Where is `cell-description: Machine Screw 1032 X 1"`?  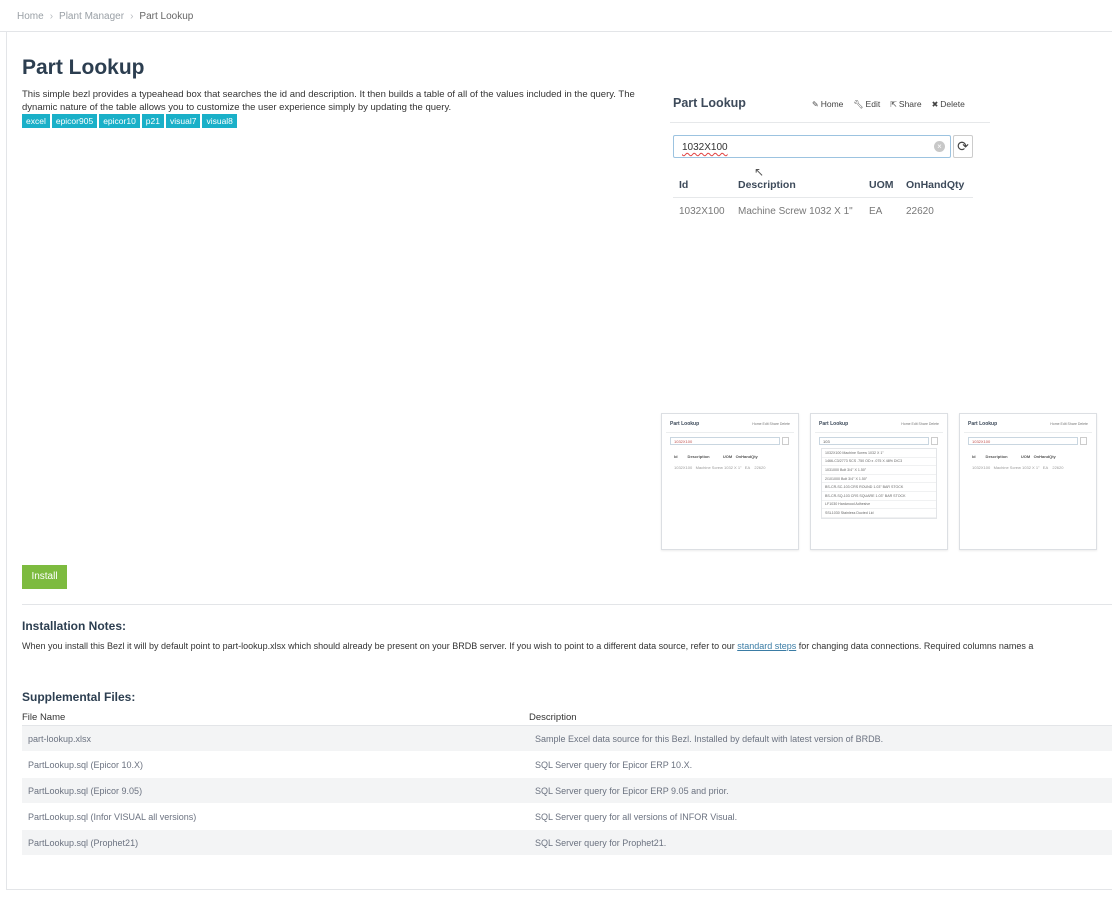 cell-description: Machine Screw 1032 X 1" is located at coordinates (795, 211).